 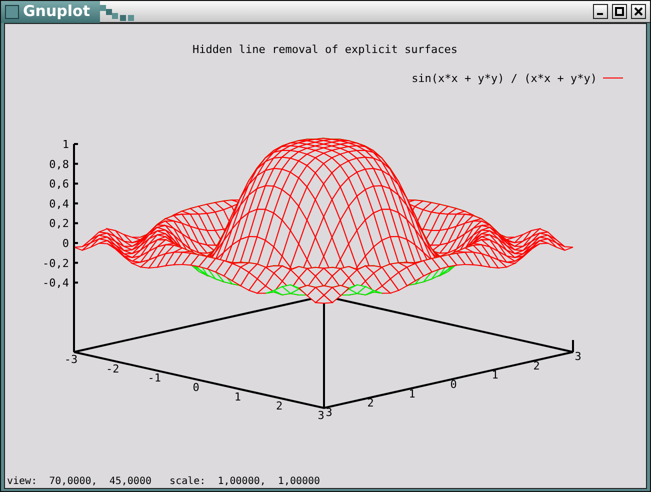 I want to click on status-text: view: 70,0000, 45,0000 scale: 1,00000, 1,00000, so click(x=164, y=482).